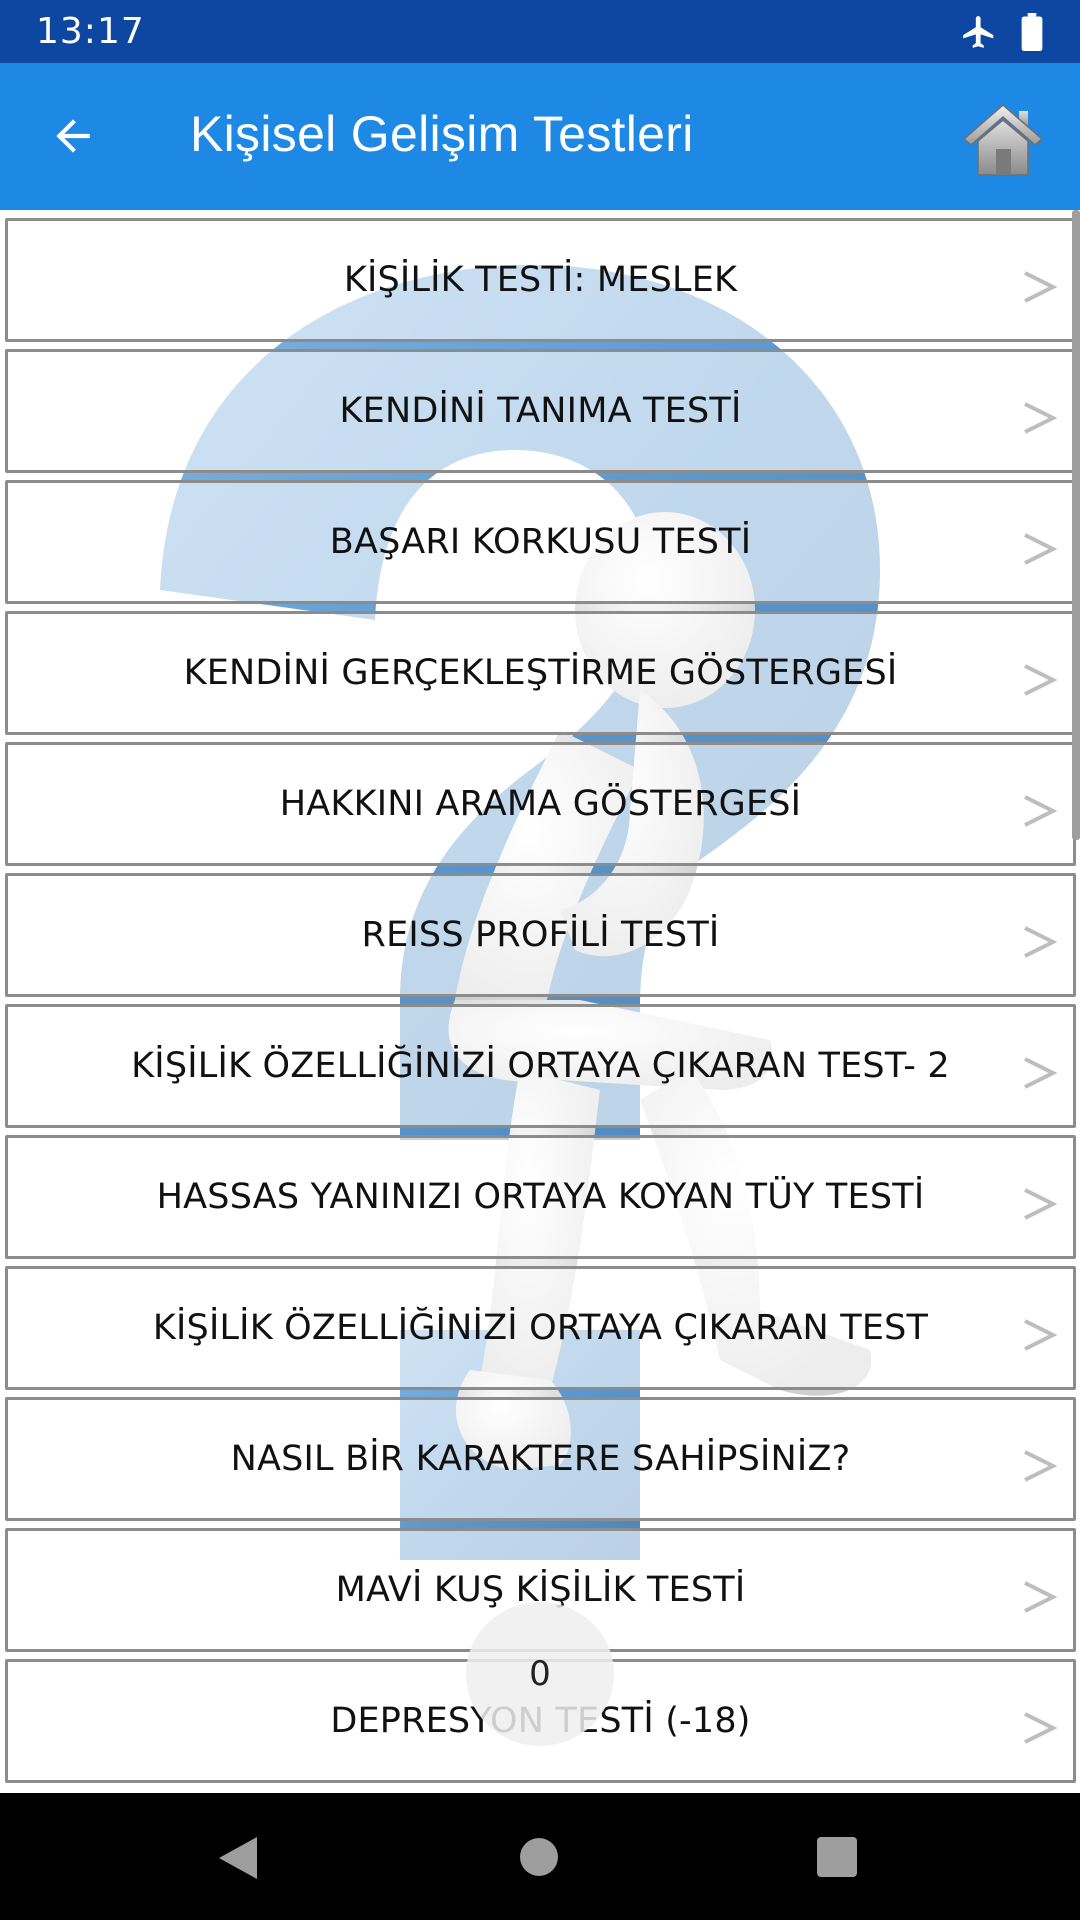 The width and height of the screenshot is (1080, 1920). I want to click on home-icon, so click(1003, 140).